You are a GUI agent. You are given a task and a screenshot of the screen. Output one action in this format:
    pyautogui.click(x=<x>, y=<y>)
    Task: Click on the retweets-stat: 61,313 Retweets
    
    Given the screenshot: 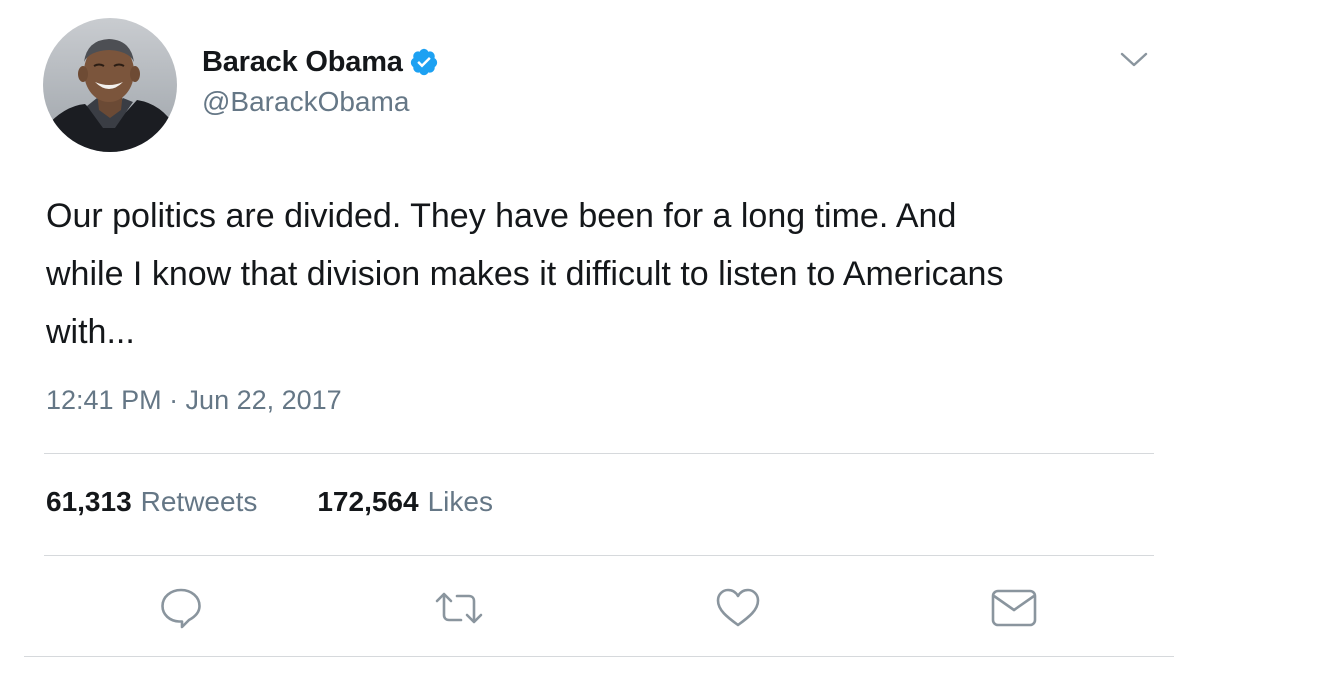 What is the action you would take?
    pyautogui.click(x=151, y=502)
    